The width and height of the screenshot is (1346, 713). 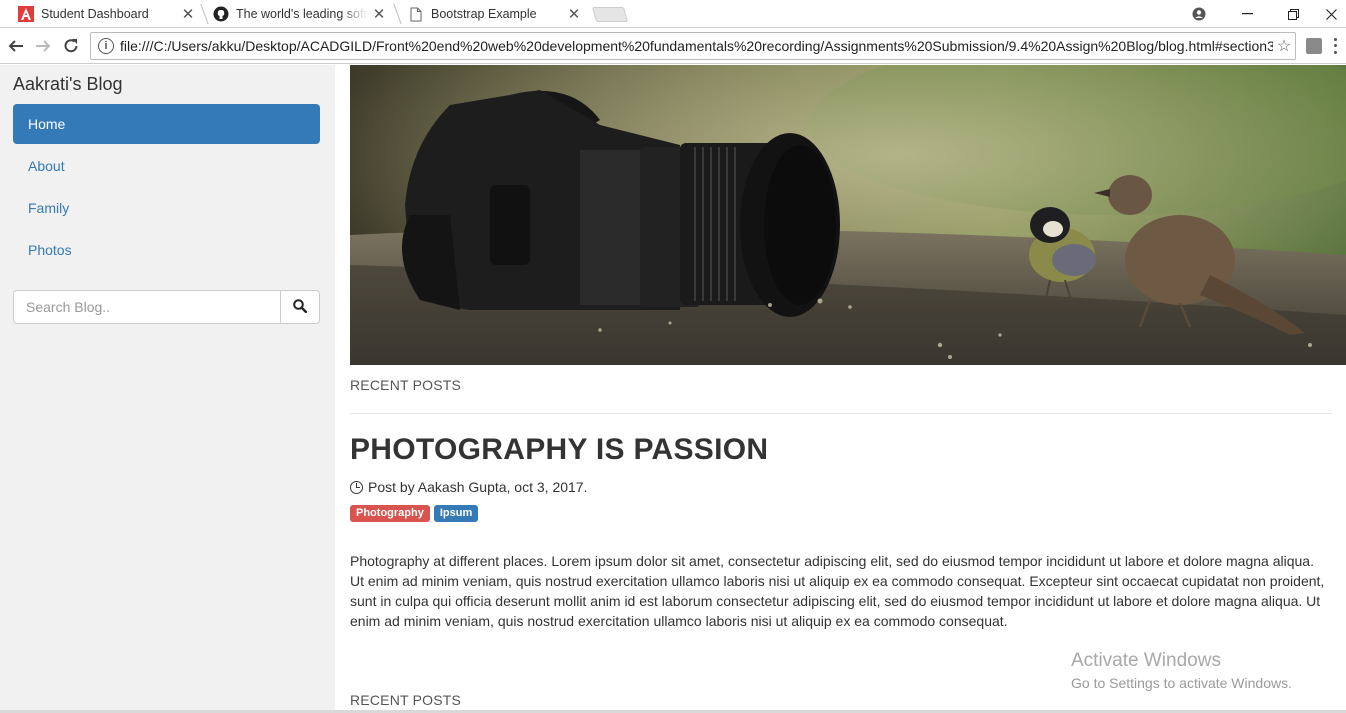 What do you see at coordinates (1247, 14) in the screenshot?
I see `minimize-window-button` at bounding box center [1247, 14].